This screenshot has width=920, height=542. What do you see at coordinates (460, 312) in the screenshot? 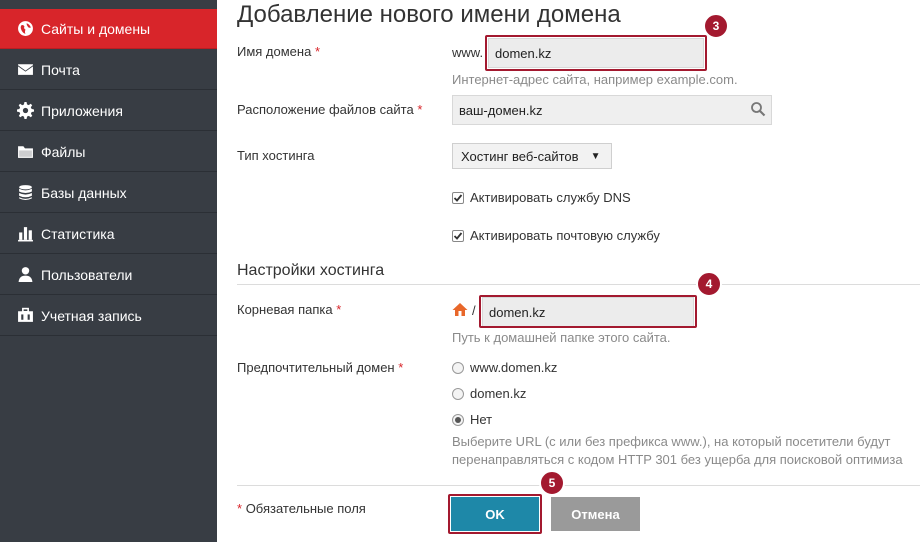
I see `home-icon` at bounding box center [460, 312].